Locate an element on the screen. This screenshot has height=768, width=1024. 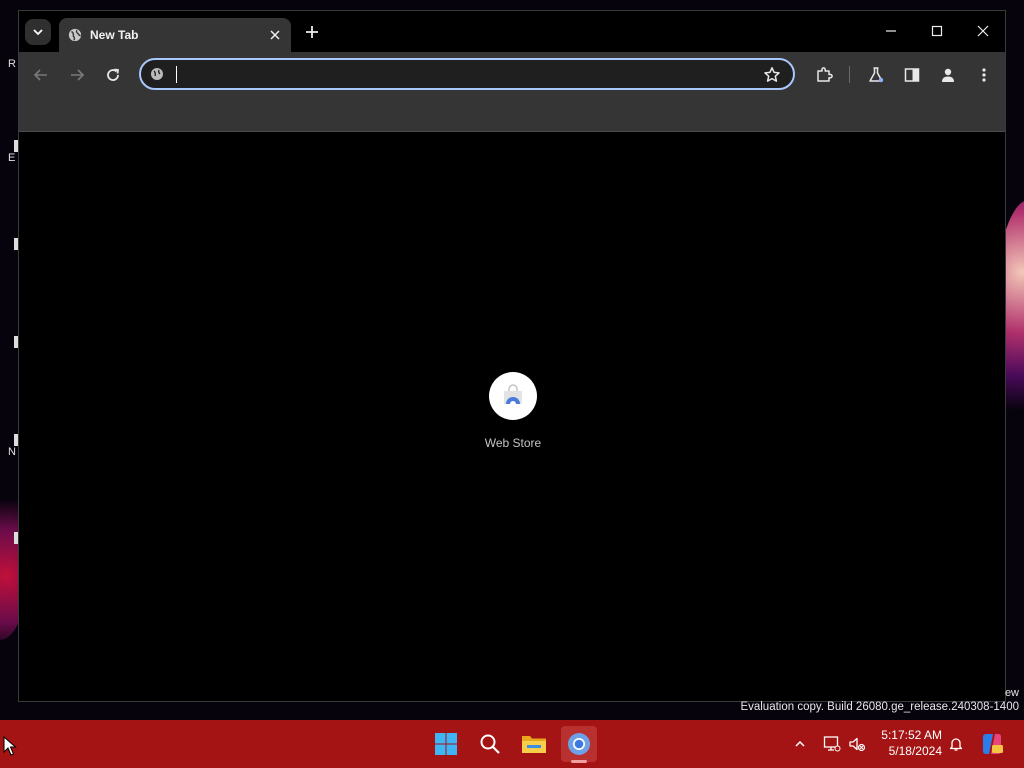
search-icon is located at coordinates (490, 744).